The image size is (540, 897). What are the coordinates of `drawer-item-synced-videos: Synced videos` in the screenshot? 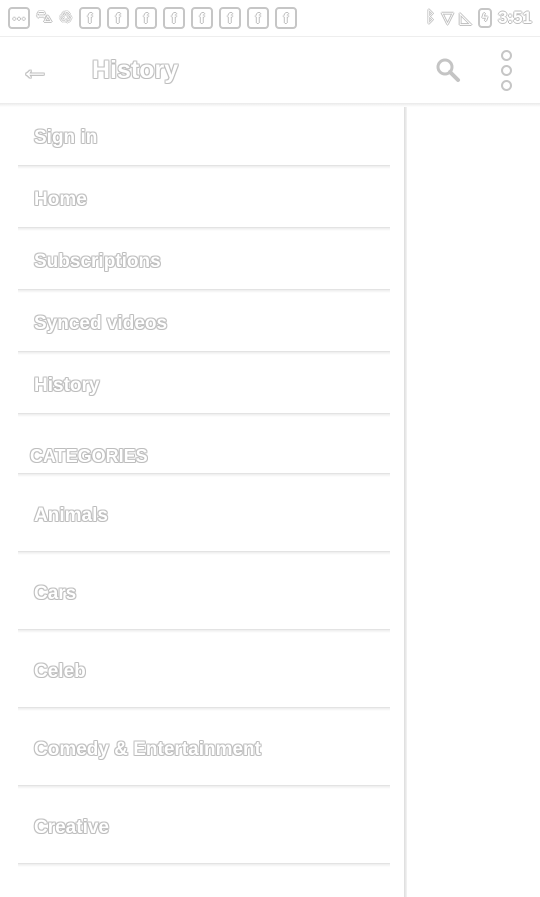 It's located at (202, 324).